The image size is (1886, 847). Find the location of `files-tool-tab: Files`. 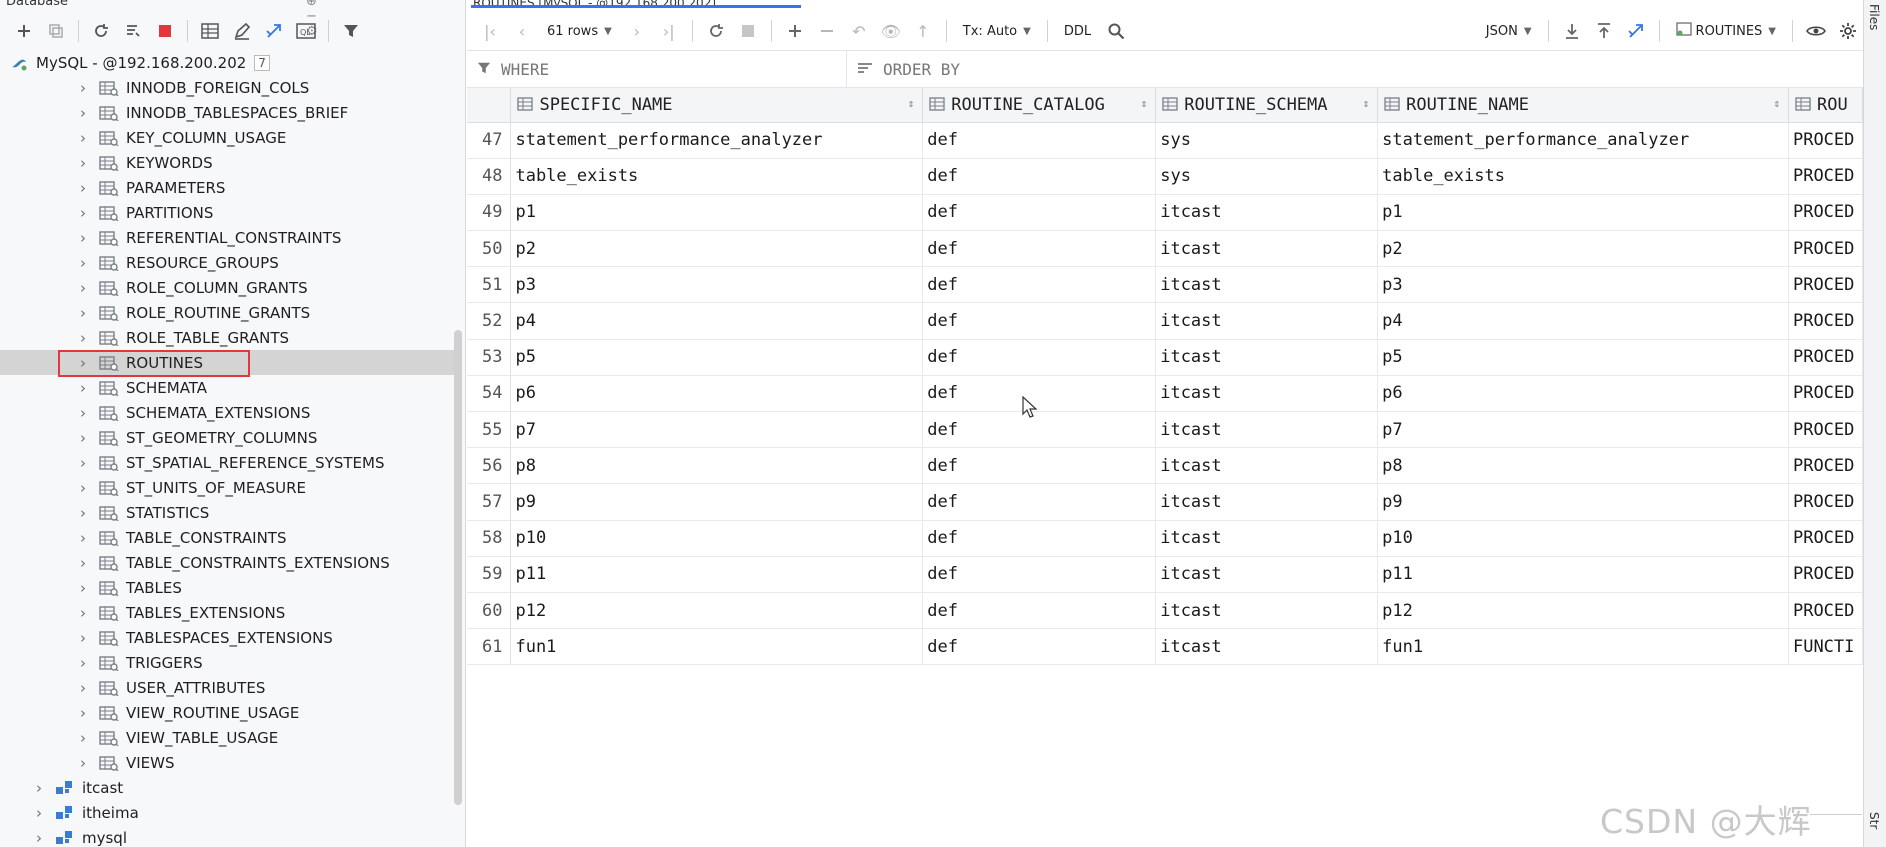

files-tool-tab: Files is located at coordinates (1874, 17).